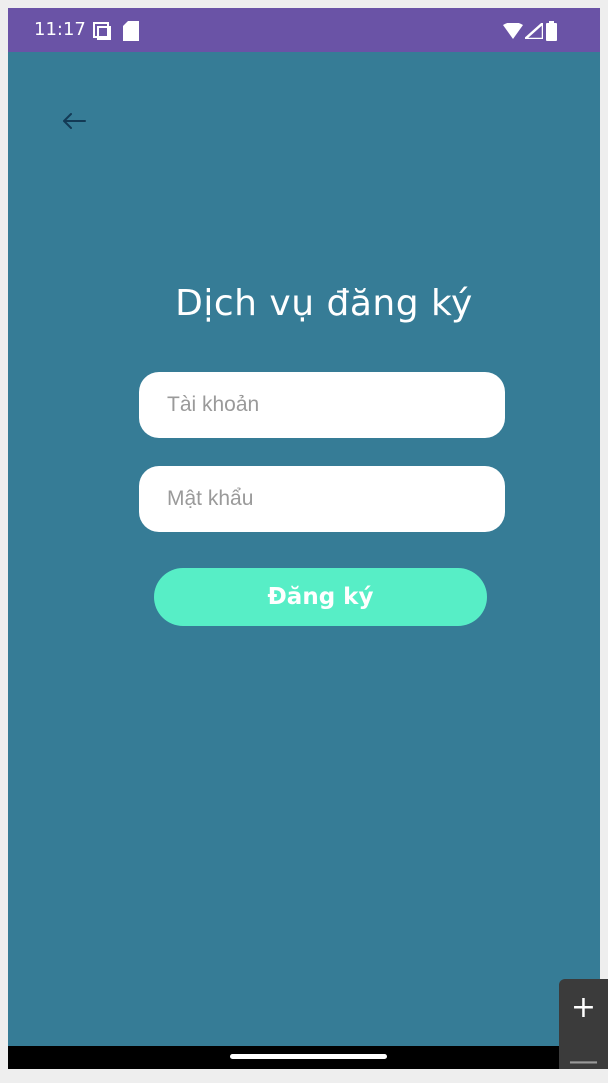 The width and height of the screenshot is (608, 1083). What do you see at coordinates (60, 29) in the screenshot?
I see `status-time: 11:17` at bounding box center [60, 29].